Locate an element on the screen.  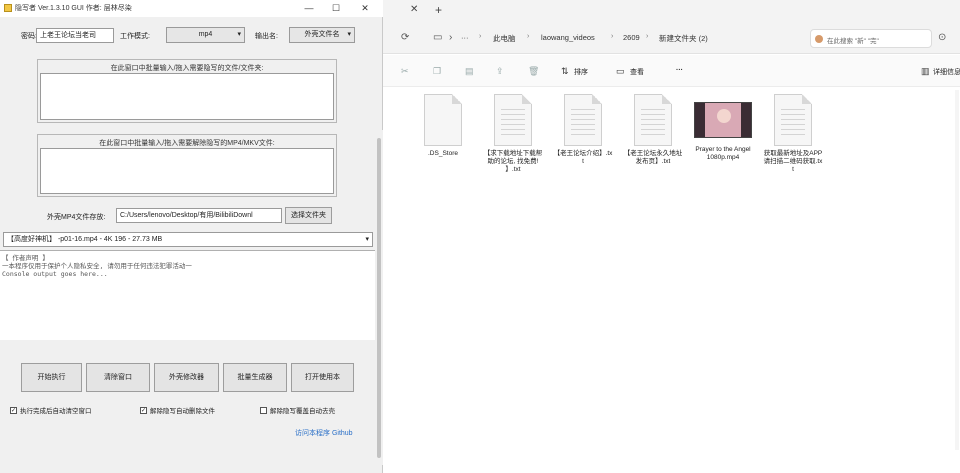
file-name: 获取最新地址及APP请扫描二维码获取.txt is located at coordinates (793, 161).